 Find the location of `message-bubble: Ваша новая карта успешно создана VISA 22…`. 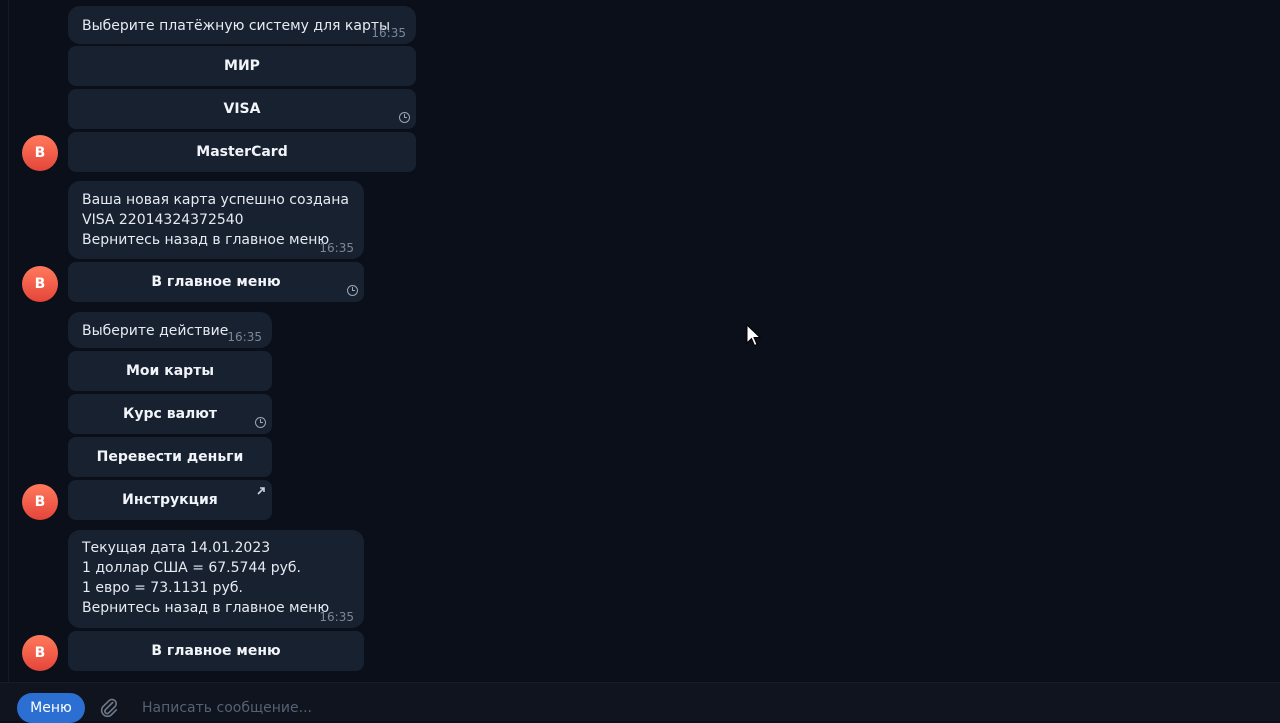

message-bubble: Ваша новая карта успешно создана VISA 22… is located at coordinates (216, 220).